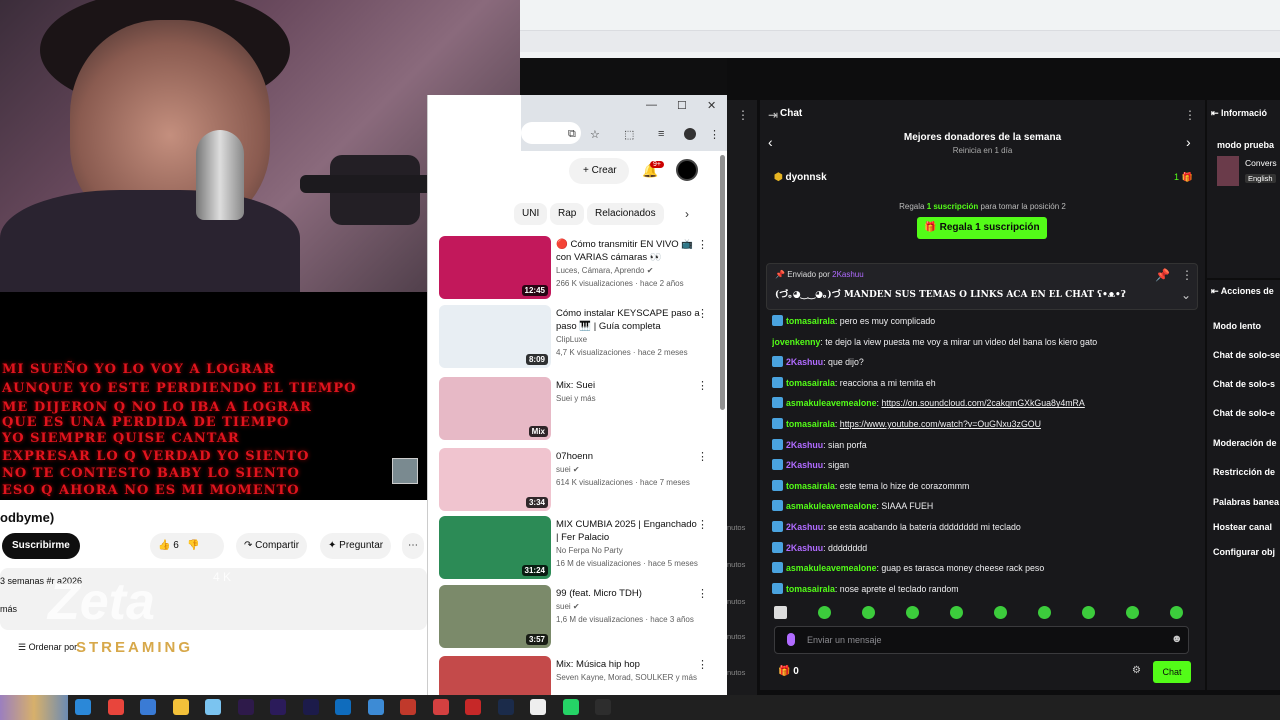  What do you see at coordinates (572, 134) in the screenshot?
I see `cast-icon: ⧉` at bounding box center [572, 134].